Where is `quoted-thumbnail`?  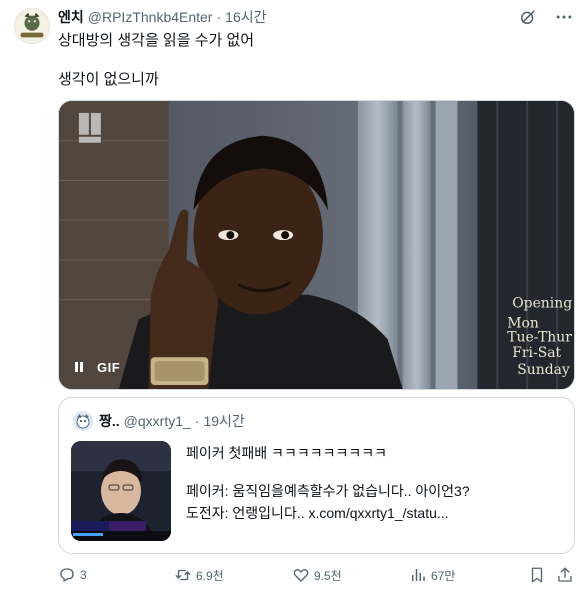
quoted-thumbnail is located at coordinates (121, 491).